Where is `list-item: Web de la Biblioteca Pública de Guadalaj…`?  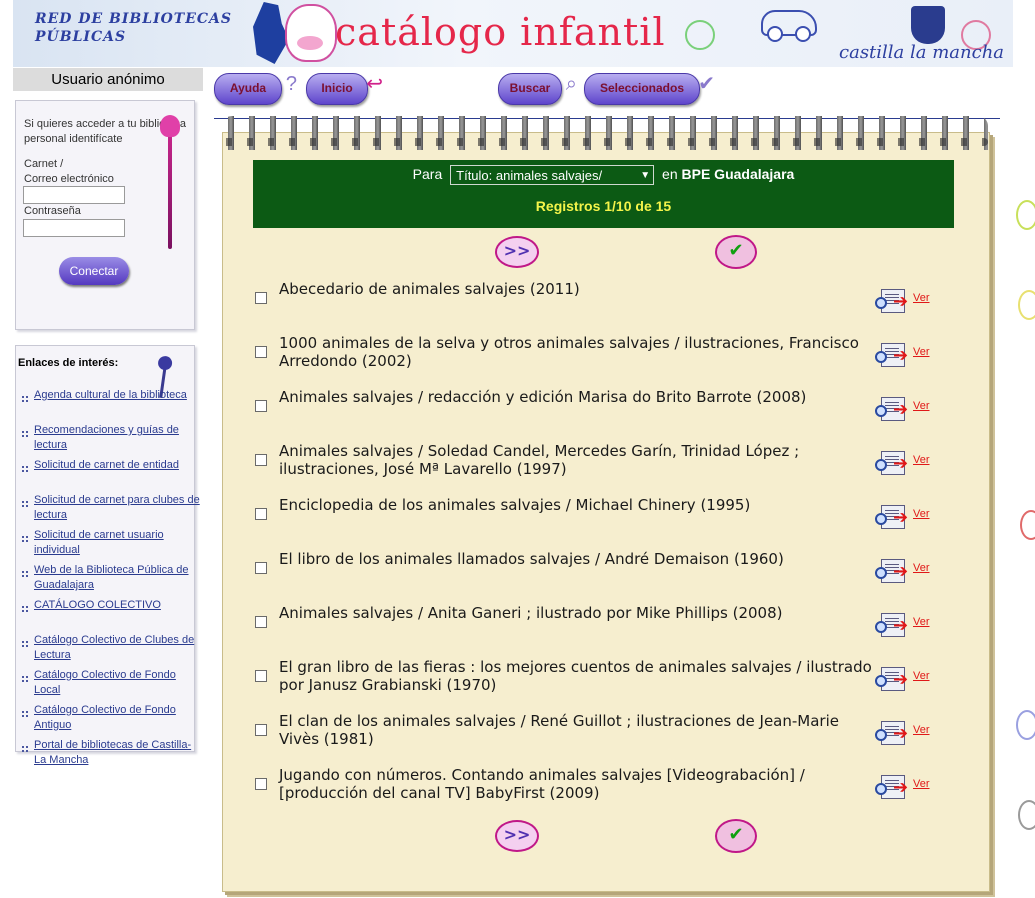
list-item: Web de la Biblioteca Pública de Guadalaj… is located at coordinates (105, 576).